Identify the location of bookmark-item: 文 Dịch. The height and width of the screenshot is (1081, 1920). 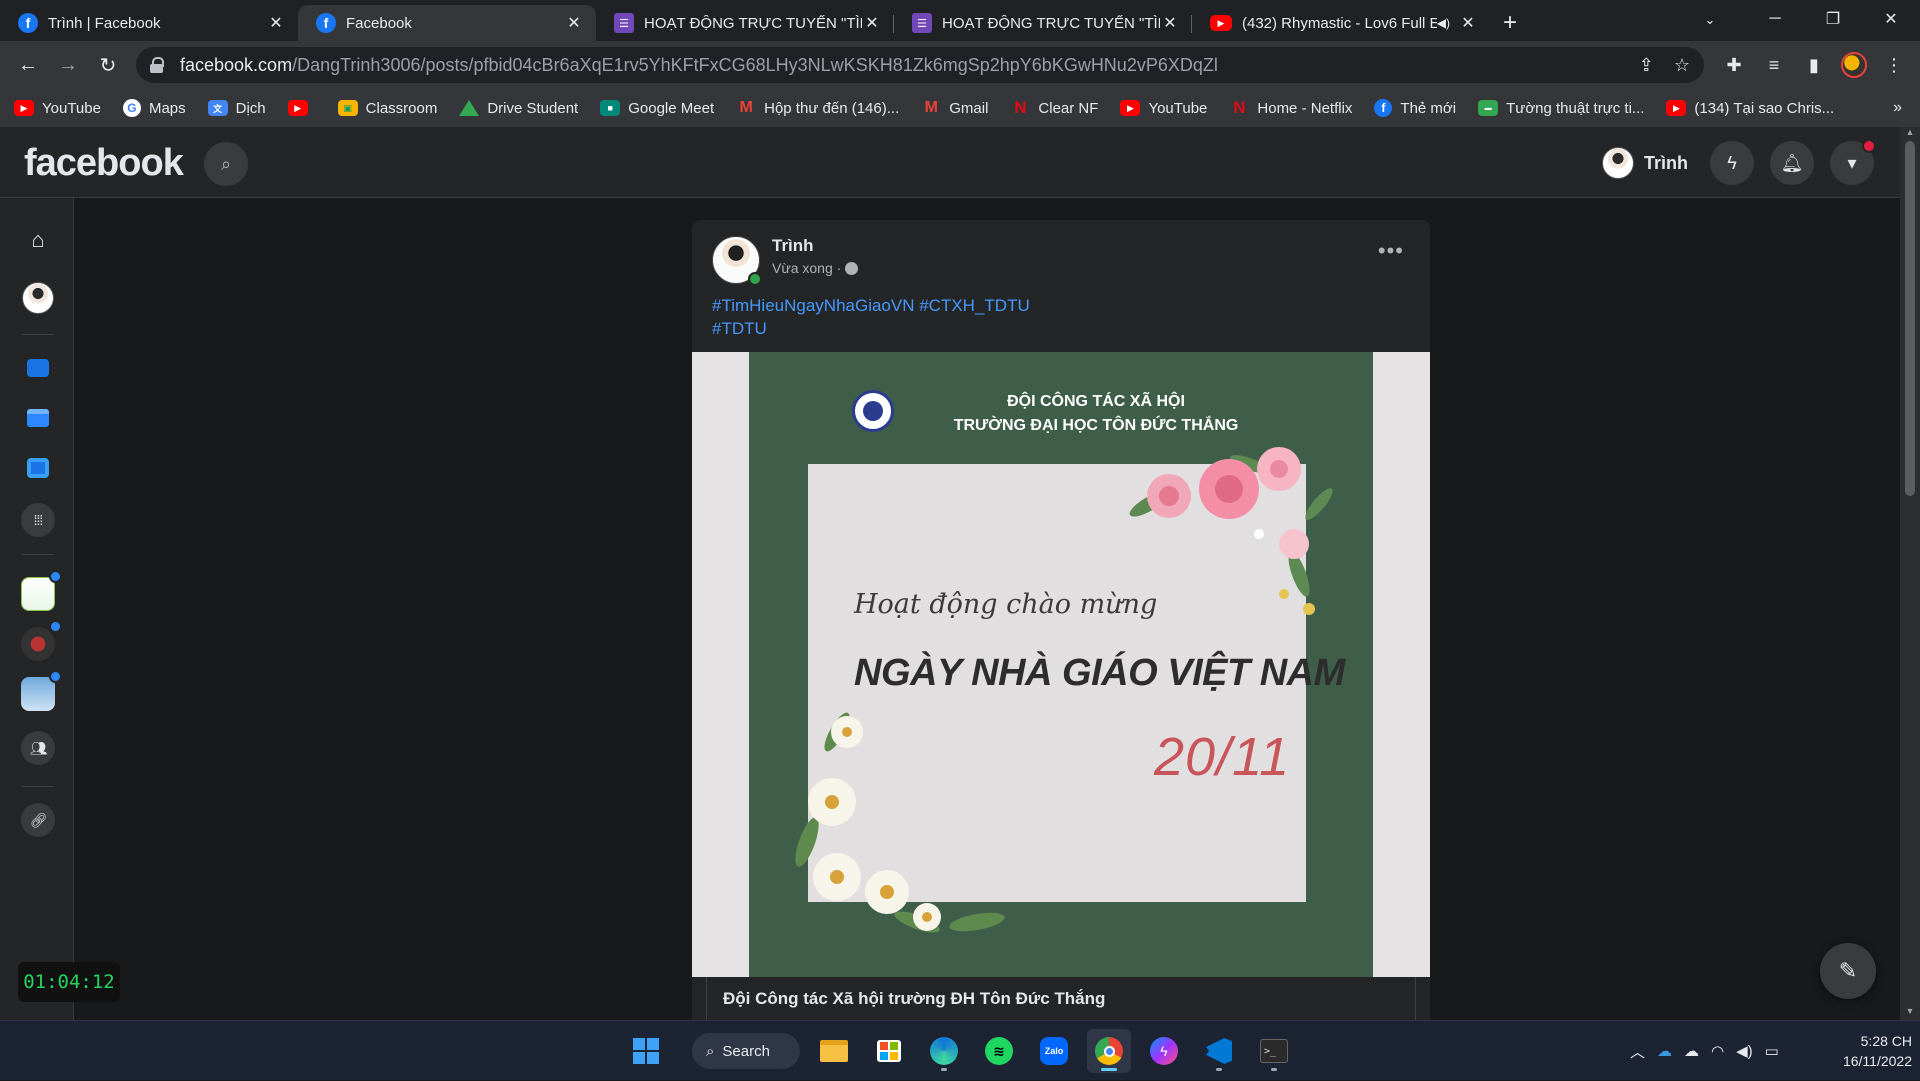
(236, 108).